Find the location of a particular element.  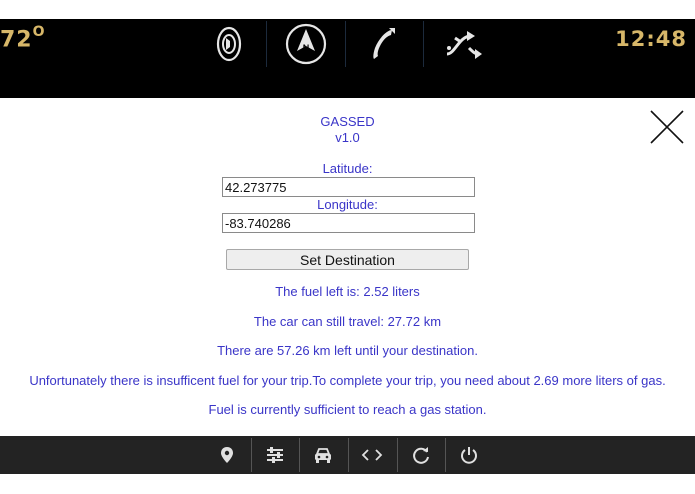

shuffle-icon is located at coordinates (463, 44).